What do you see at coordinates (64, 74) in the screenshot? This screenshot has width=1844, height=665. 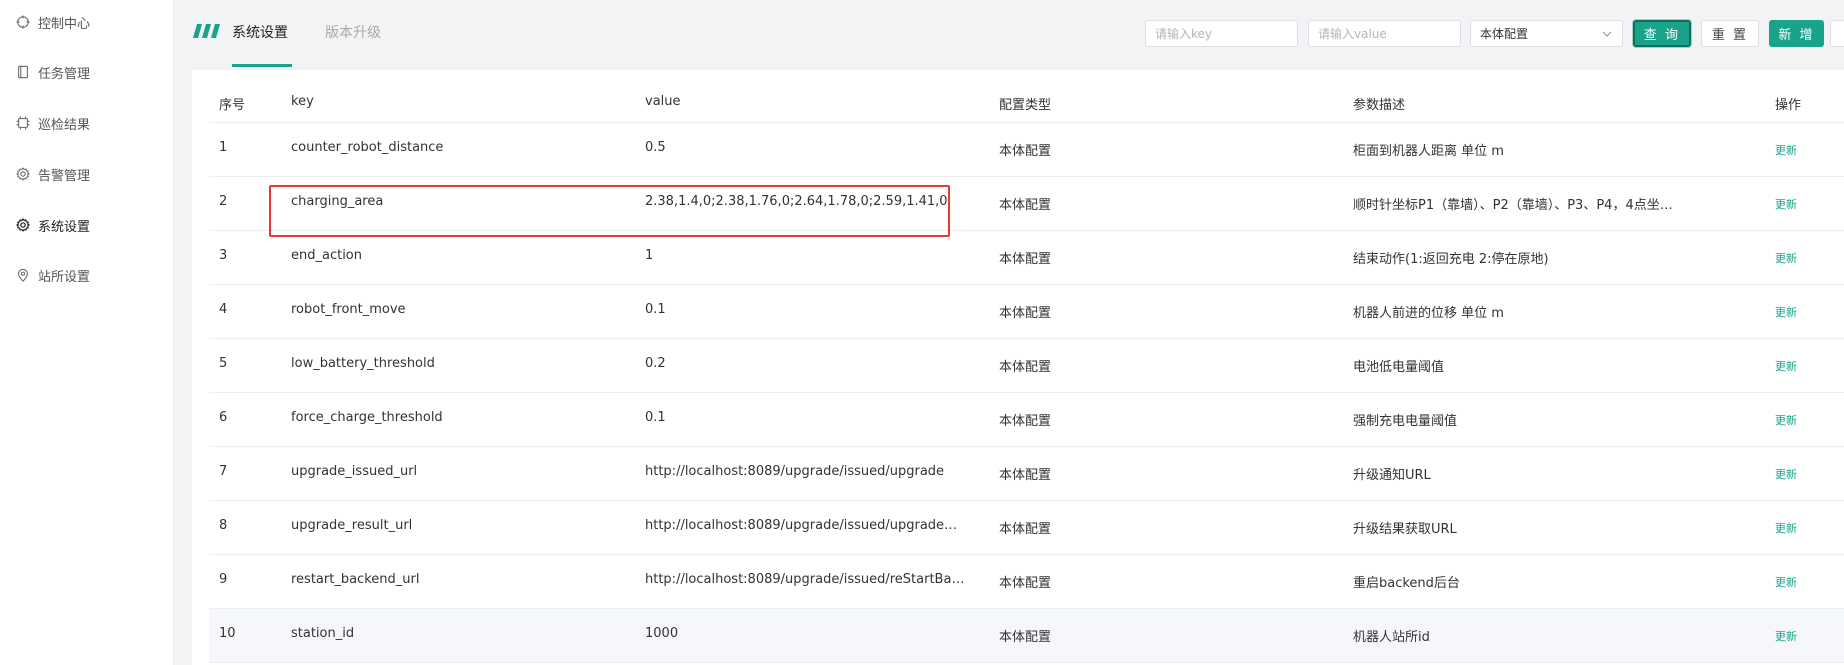 I see `sidebar-item-label: 任务管理` at bounding box center [64, 74].